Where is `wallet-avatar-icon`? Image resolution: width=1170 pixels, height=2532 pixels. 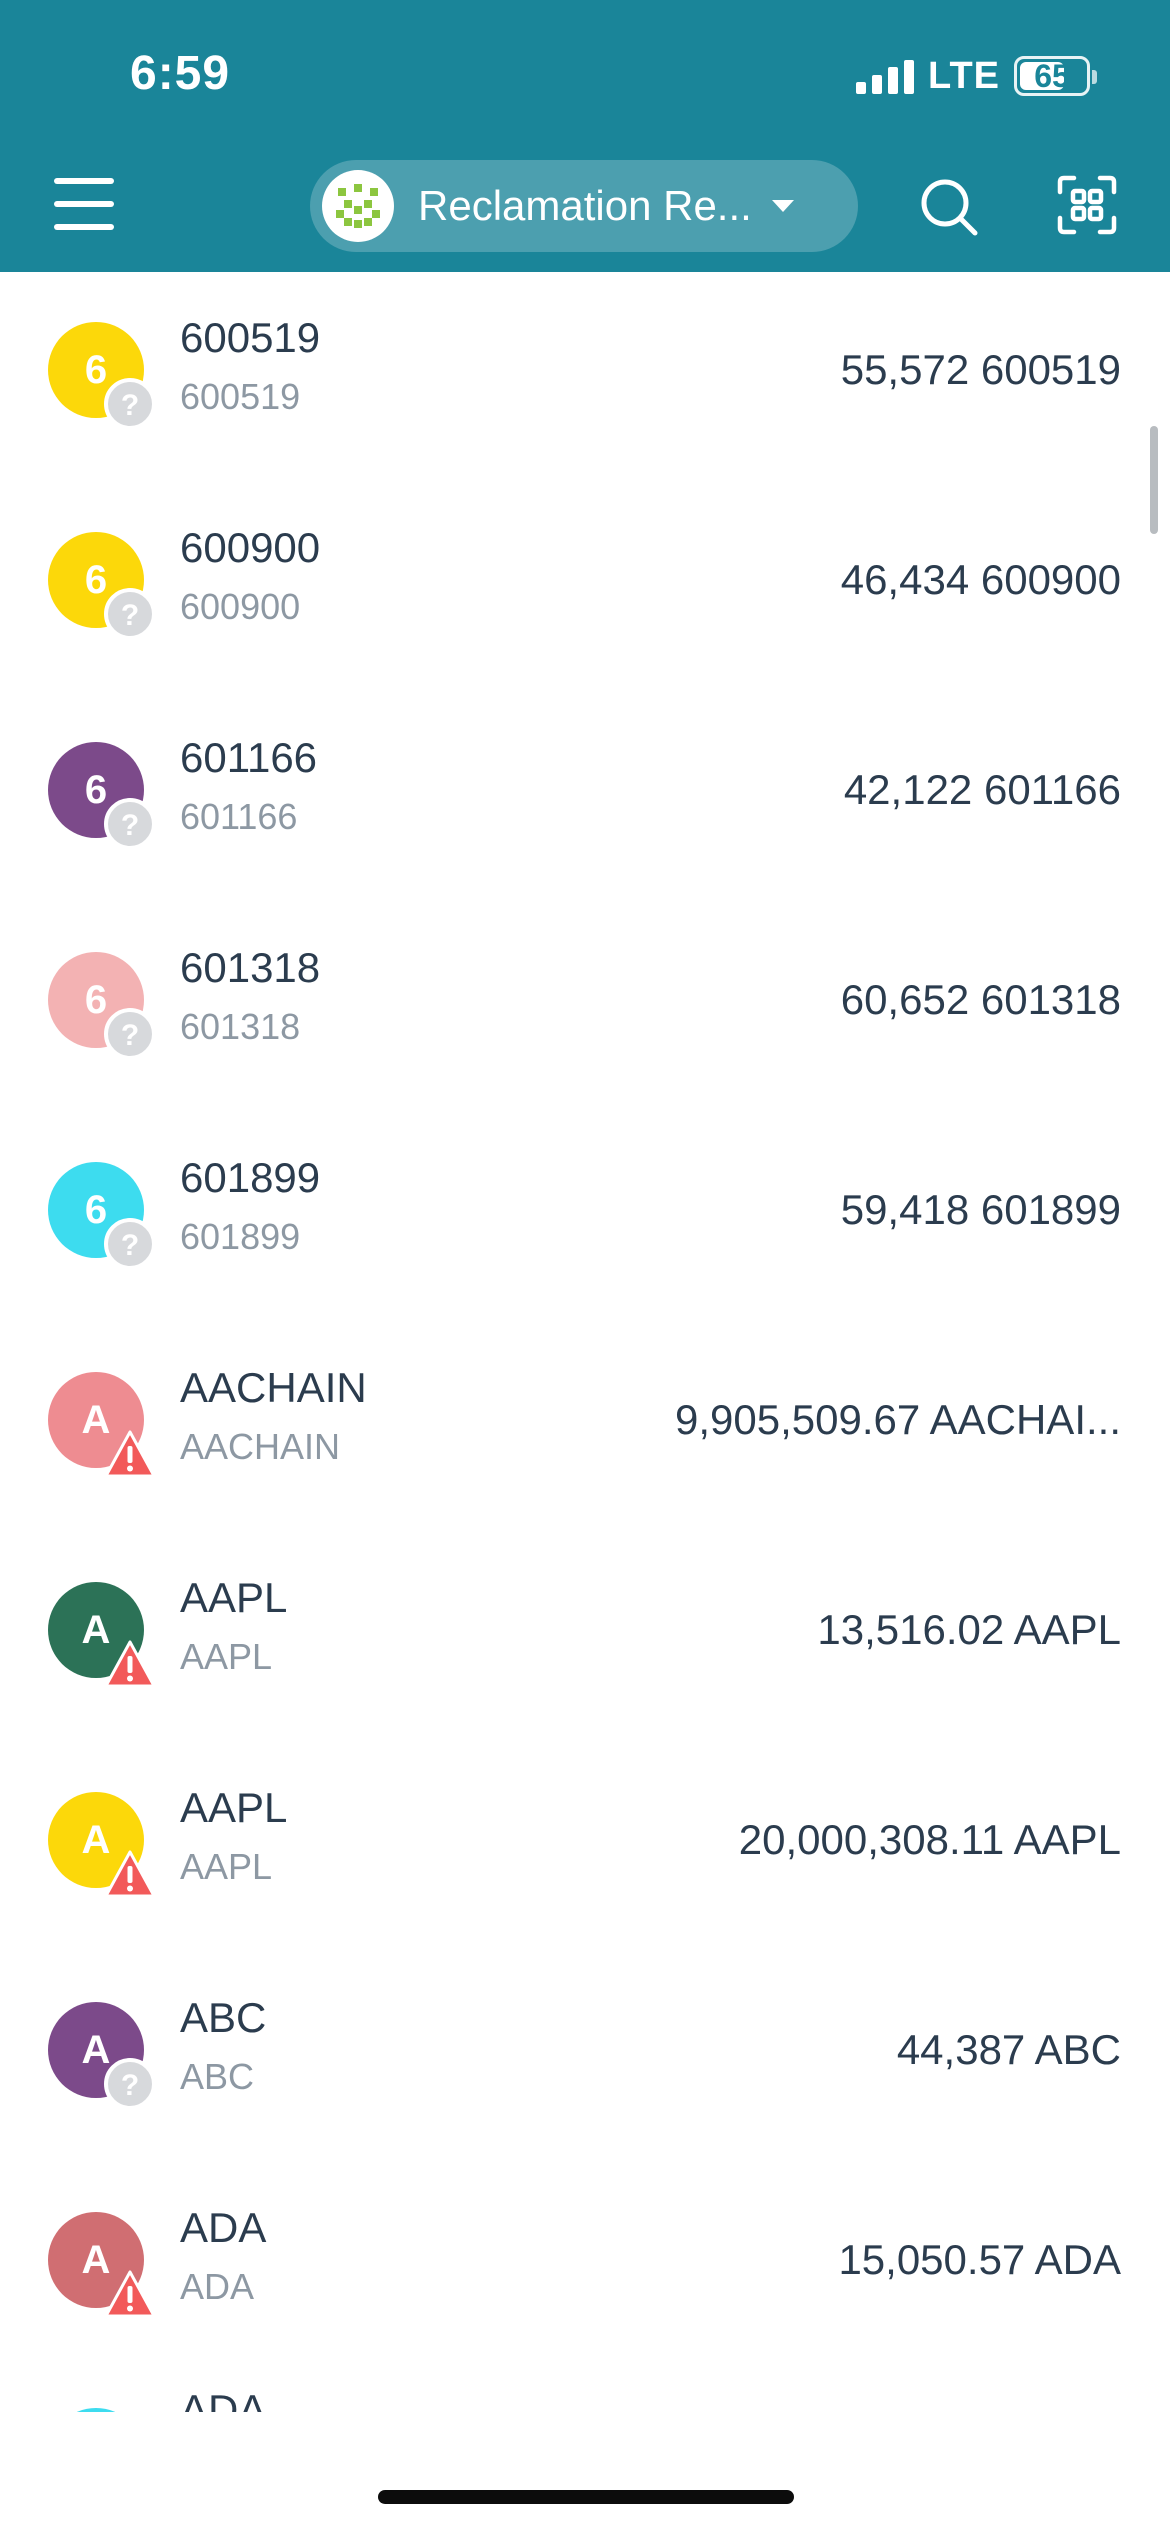 wallet-avatar-icon is located at coordinates (358, 206).